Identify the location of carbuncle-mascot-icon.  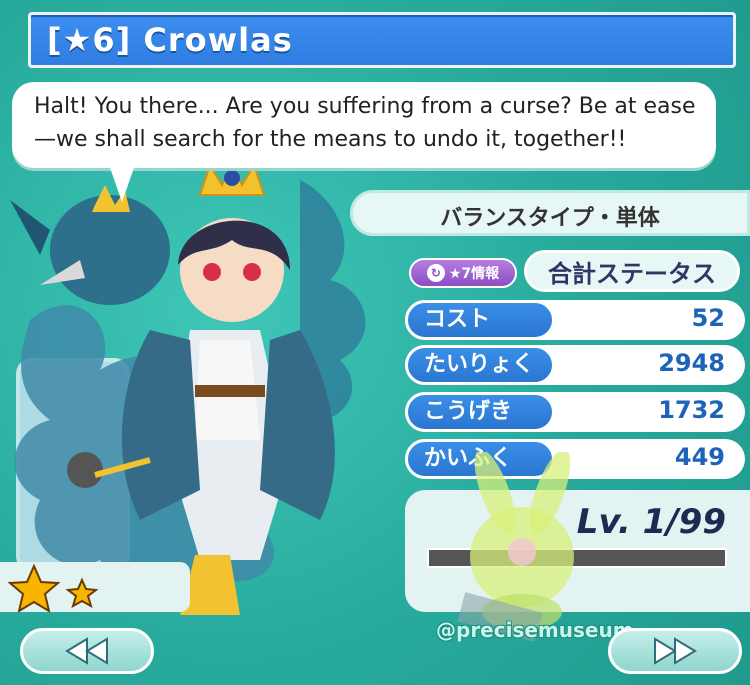
(515, 547).